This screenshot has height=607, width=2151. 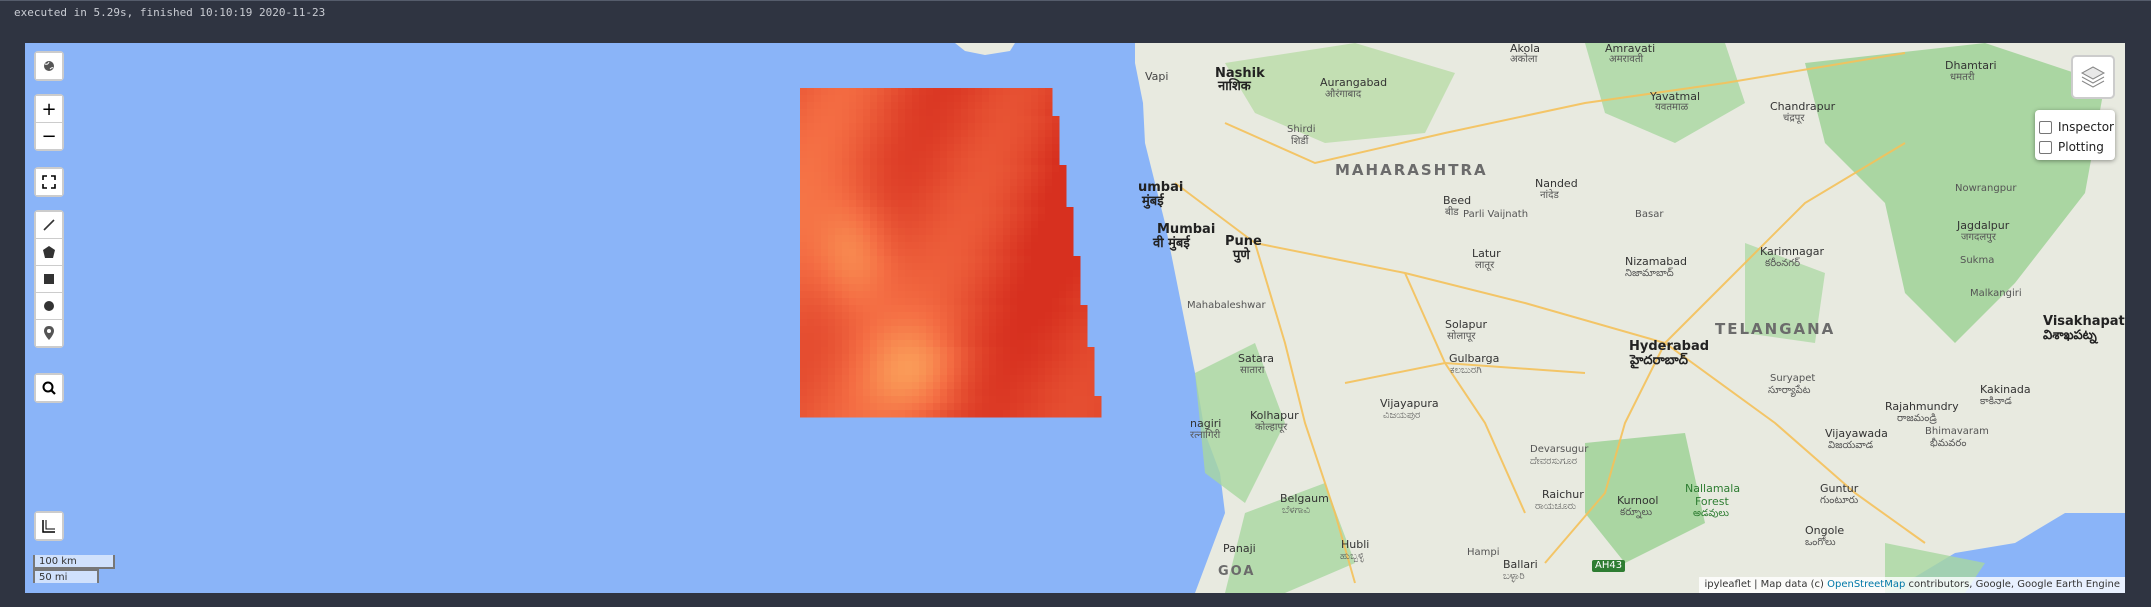 I want to click on globe-control, so click(x=49, y=66).